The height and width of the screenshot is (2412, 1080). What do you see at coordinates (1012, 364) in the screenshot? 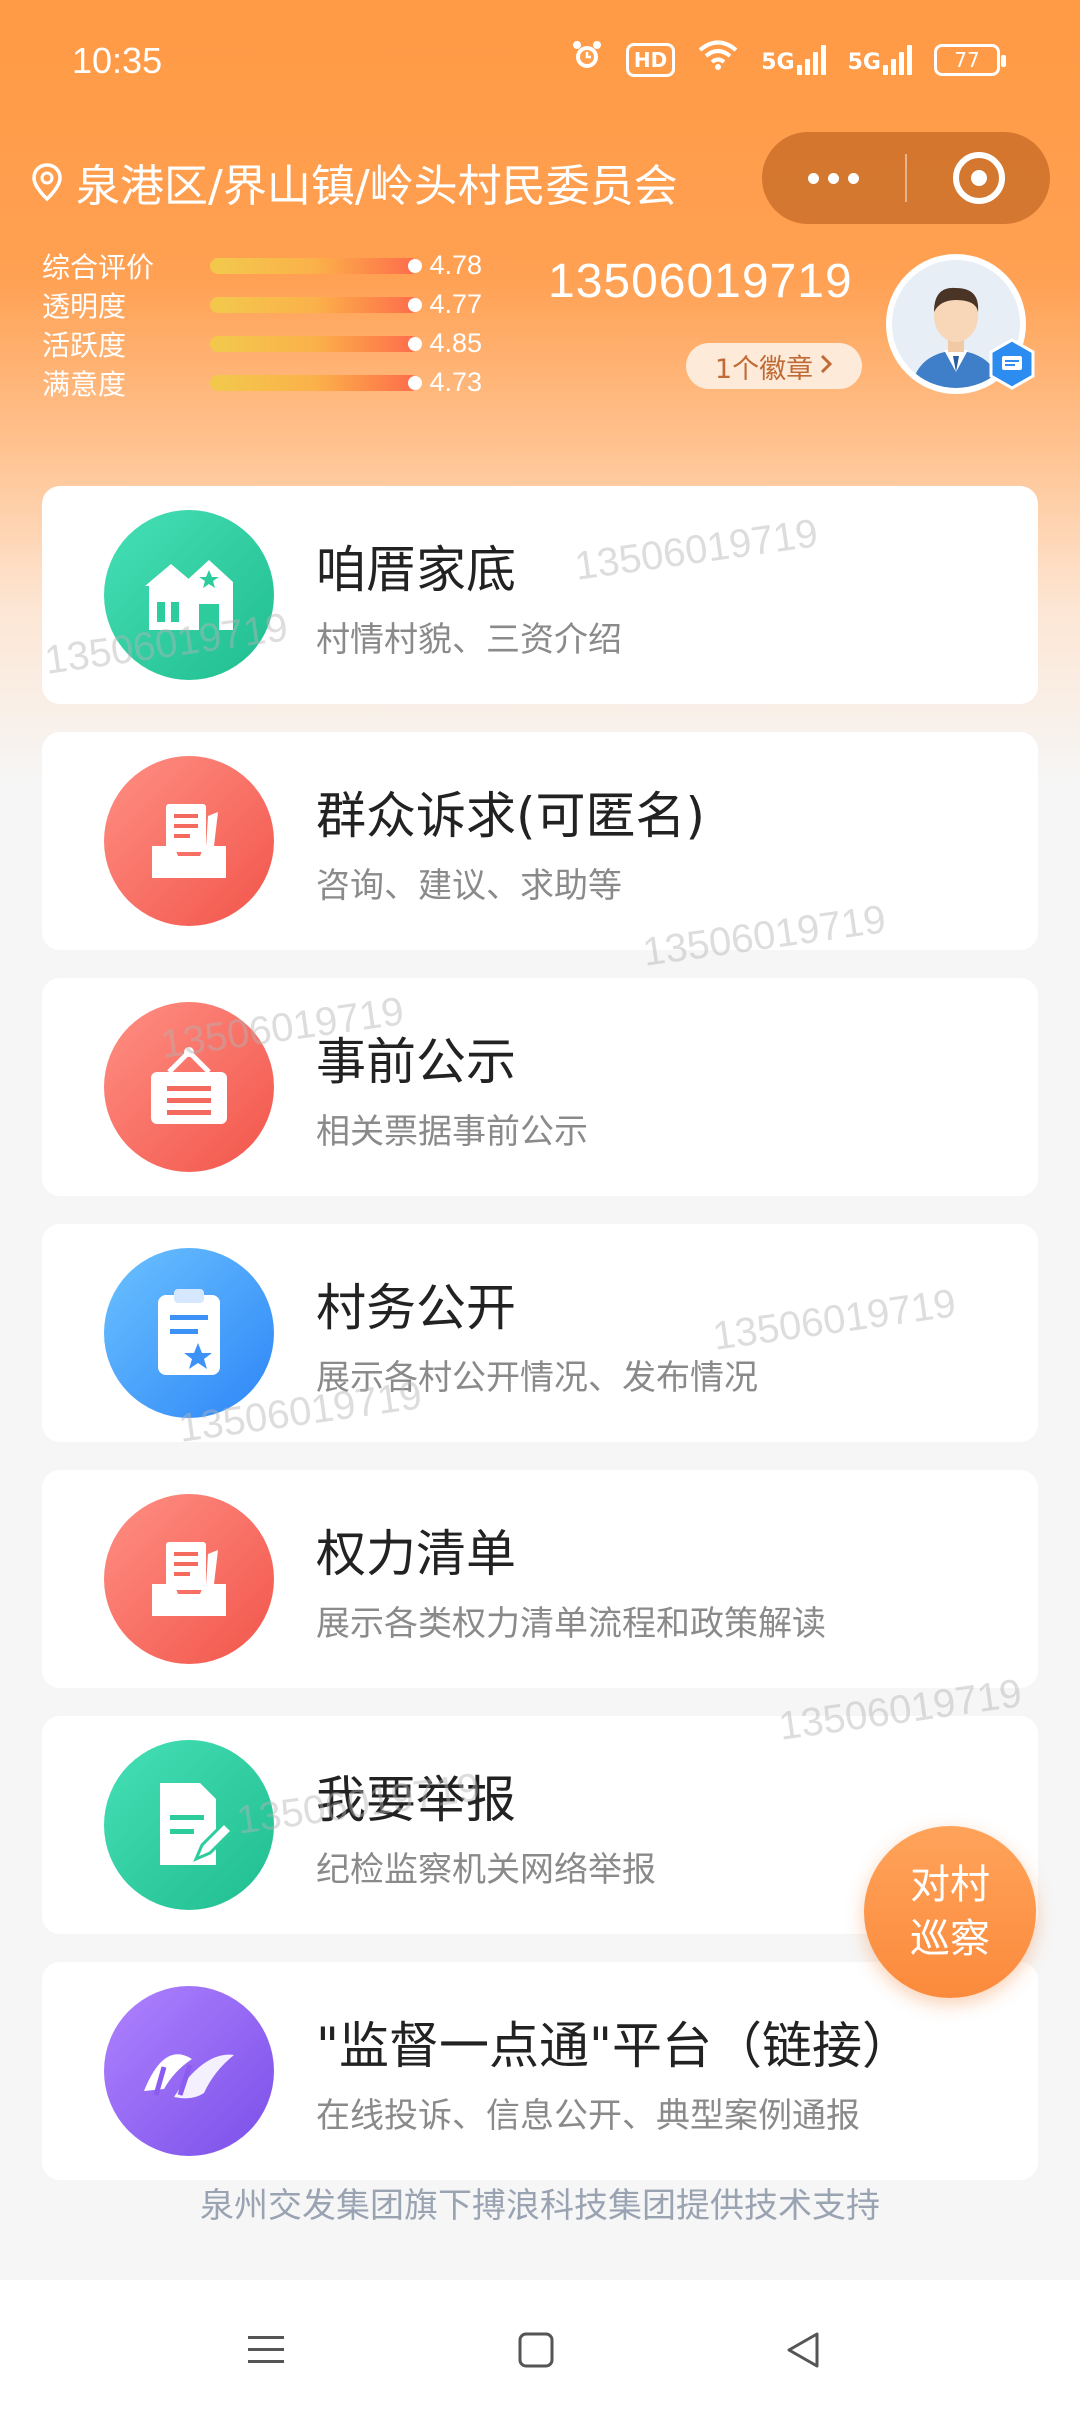
I see `verified-badge-icon` at bounding box center [1012, 364].